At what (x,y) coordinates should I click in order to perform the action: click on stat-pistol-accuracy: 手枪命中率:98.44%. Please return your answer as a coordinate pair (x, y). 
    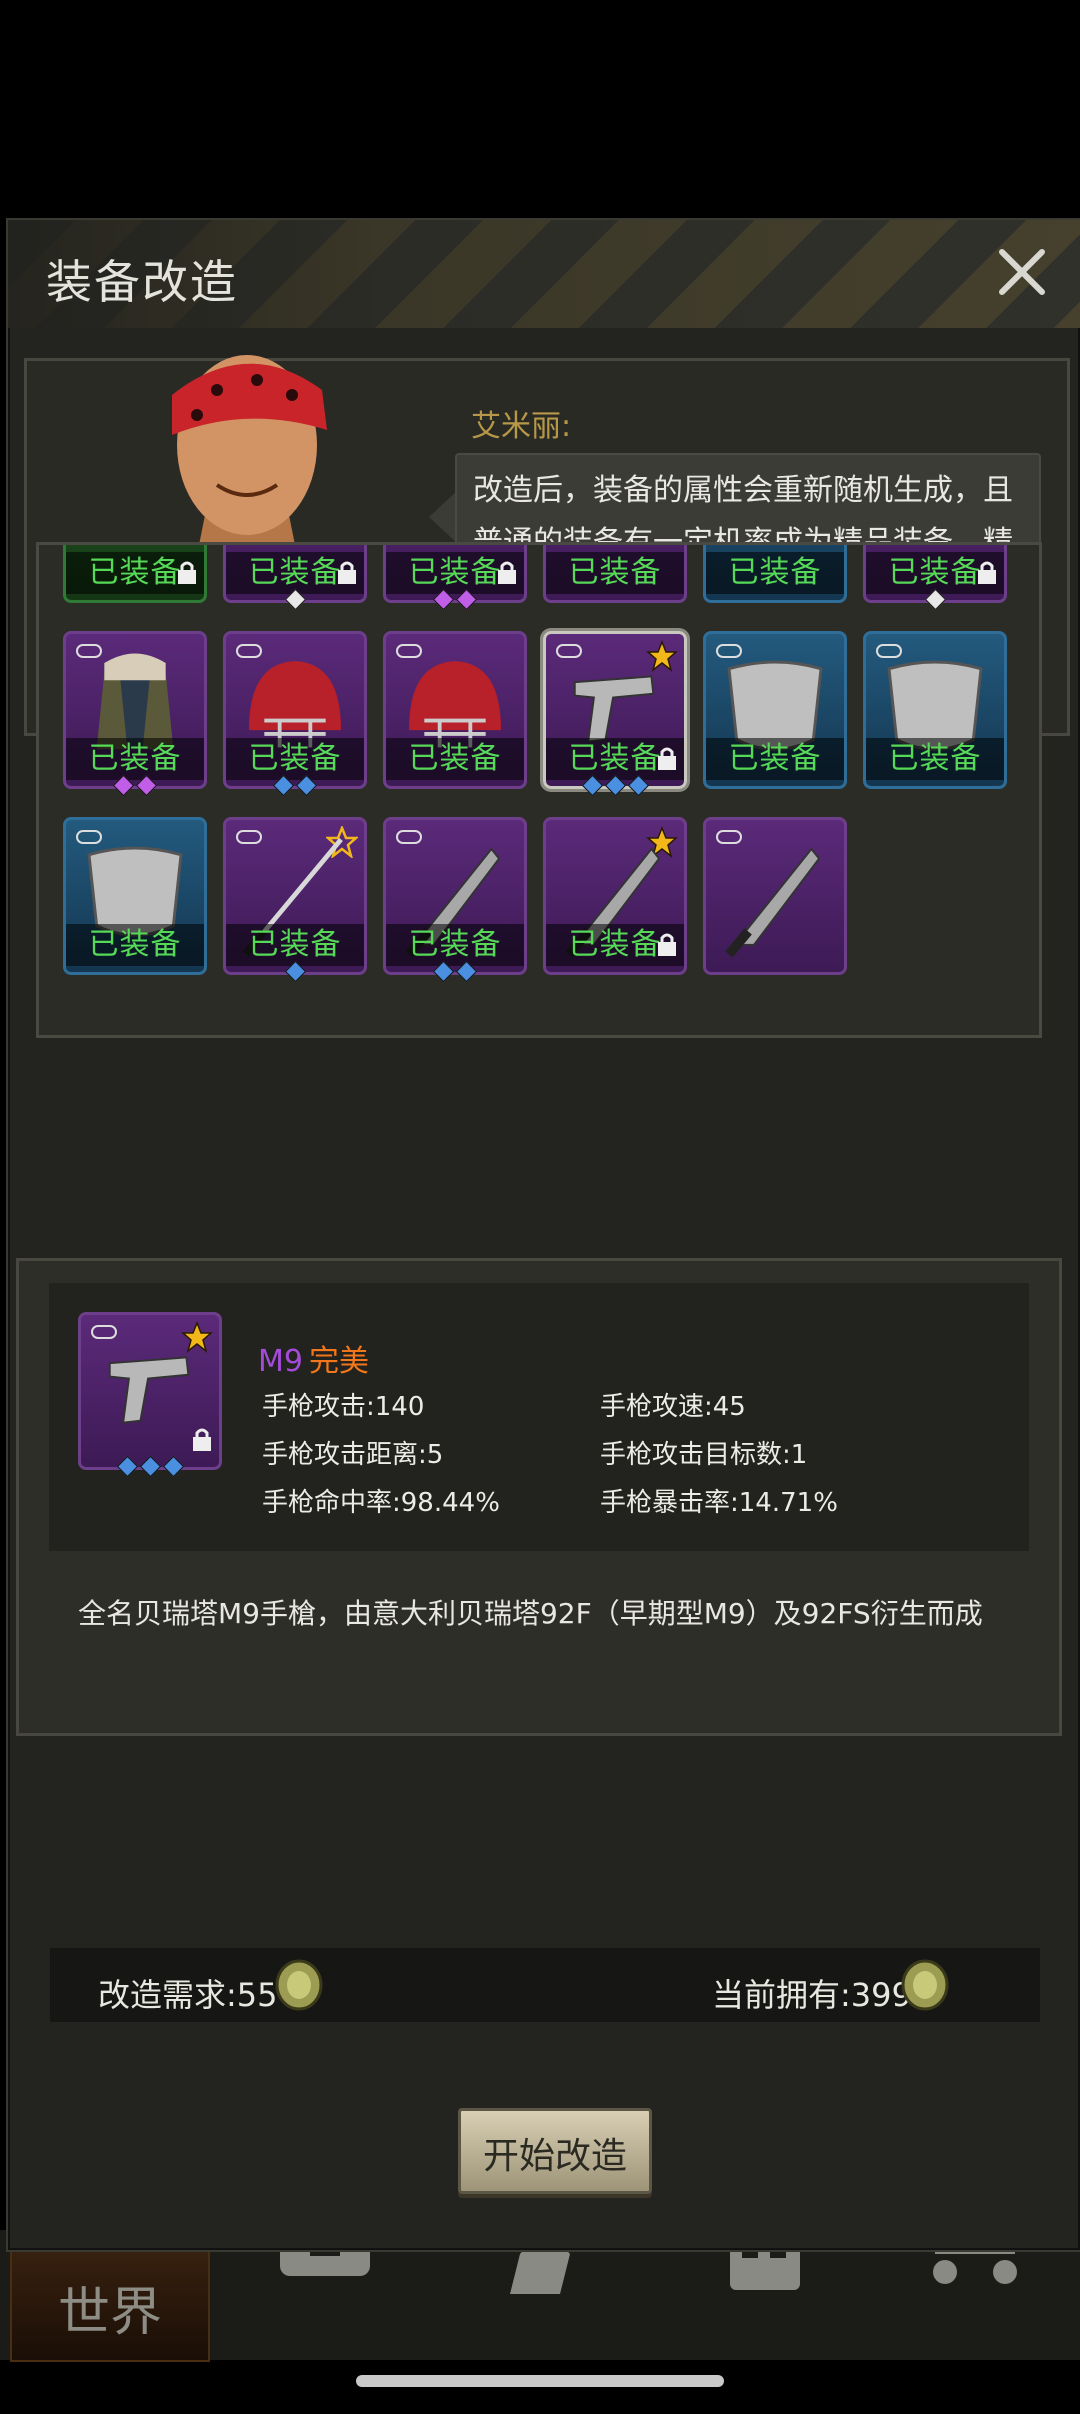
    Looking at the image, I should click on (381, 1503).